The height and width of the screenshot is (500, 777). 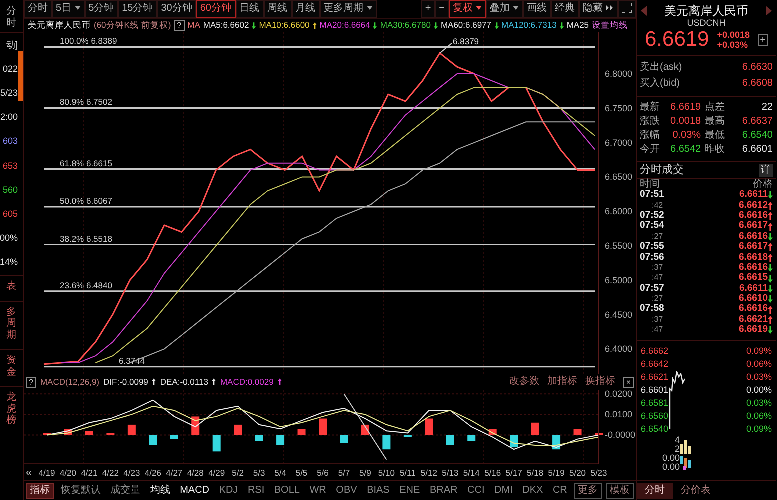 I want to click on price-change: +0.0018, so click(x=733, y=35).